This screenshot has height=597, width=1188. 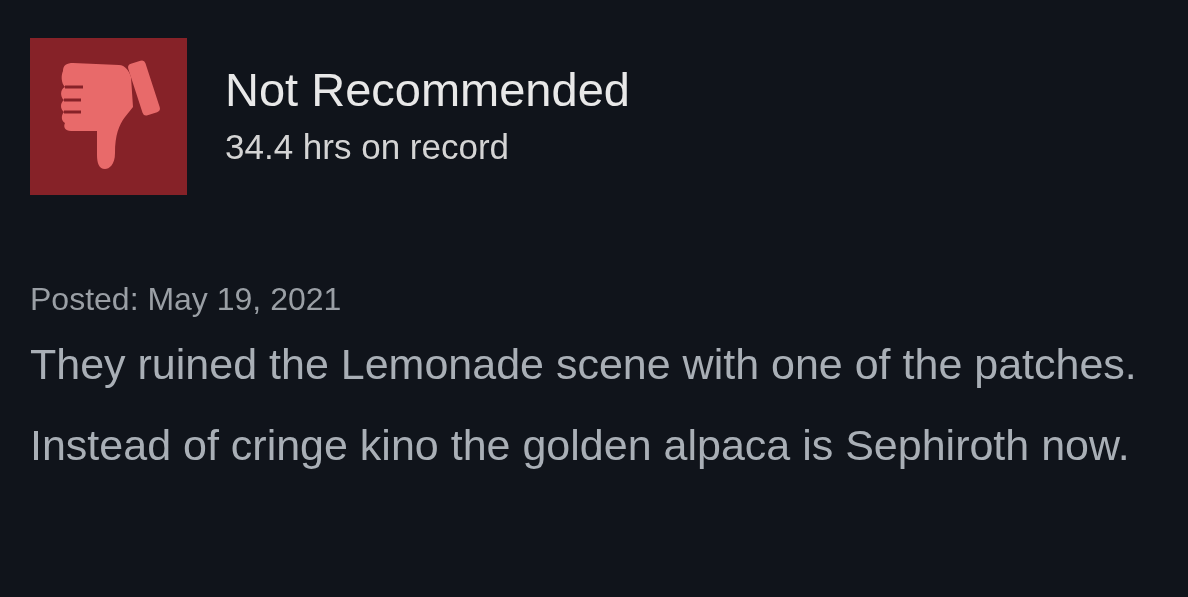 What do you see at coordinates (368, 146) in the screenshot?
I see `hours-on-record: 34.4 hrs on record` at bounding box center [368, 146].